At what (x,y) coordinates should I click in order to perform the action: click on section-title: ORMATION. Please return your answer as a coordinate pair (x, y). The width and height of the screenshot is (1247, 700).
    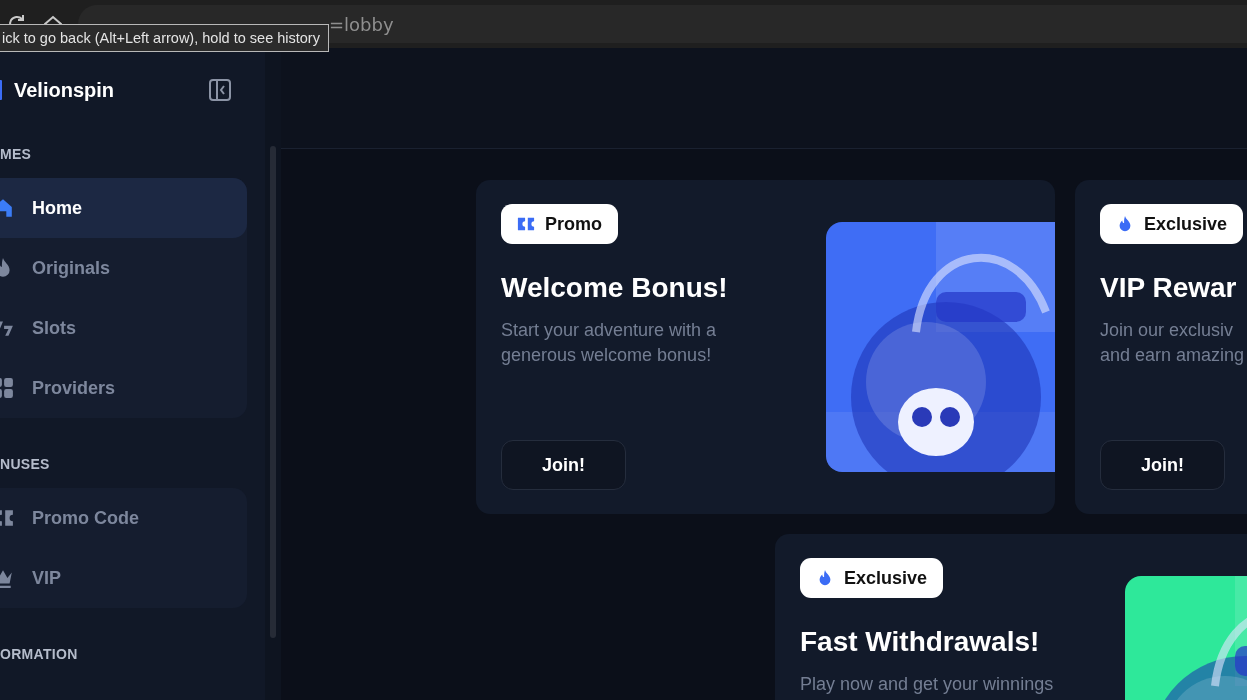
    Looking at the image, I should click on (39, 654).